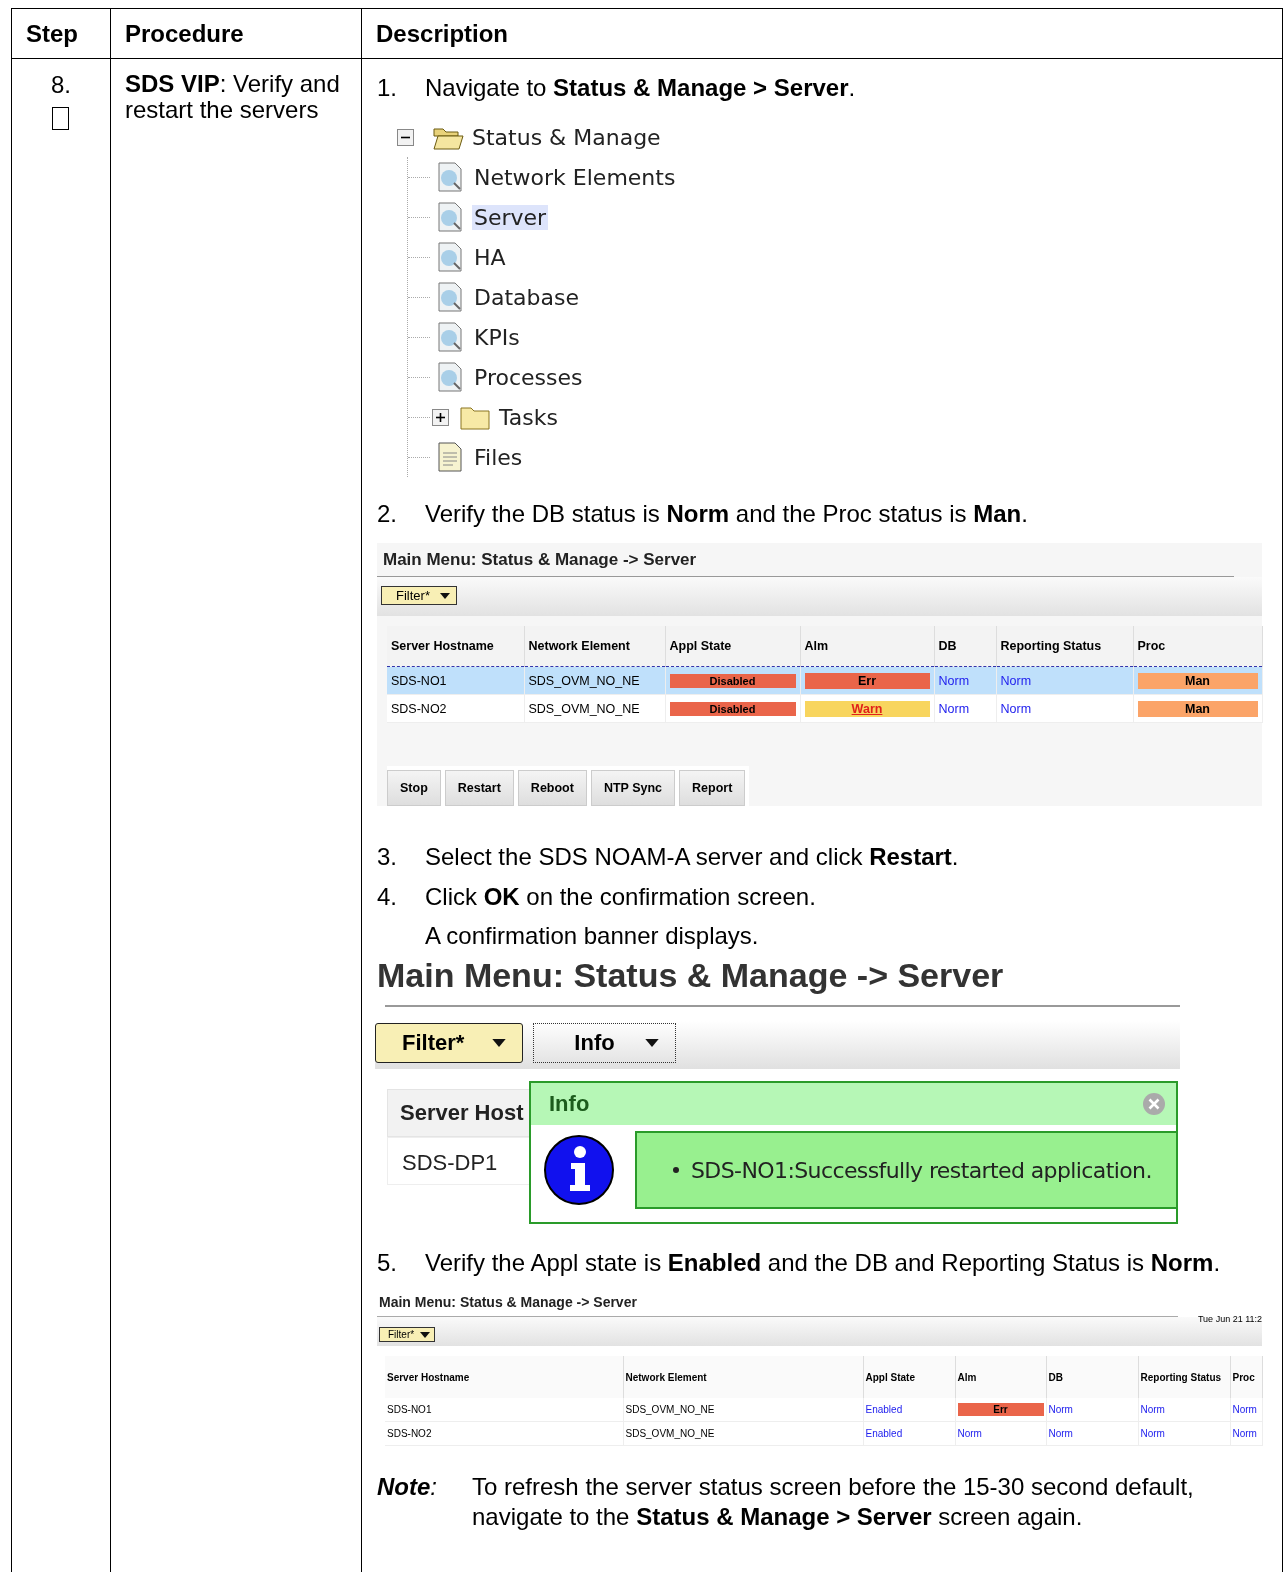  Describe the element at coordinates (479, 788) in the screenshot. I see `action-button: Restart` at that location.